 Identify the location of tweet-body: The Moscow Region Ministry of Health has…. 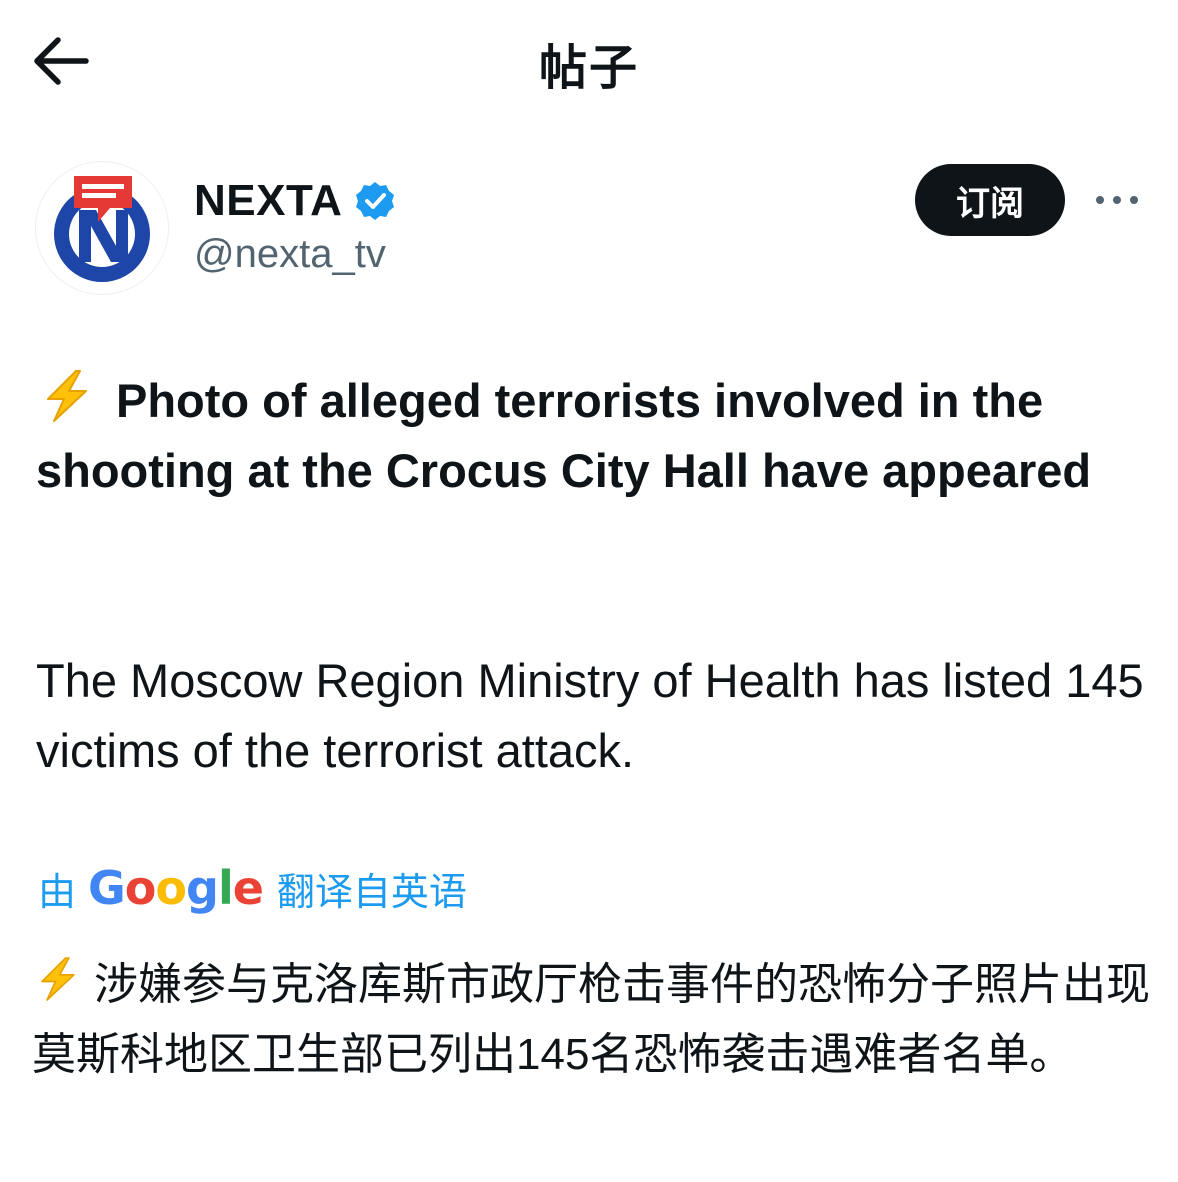
(590, 715).